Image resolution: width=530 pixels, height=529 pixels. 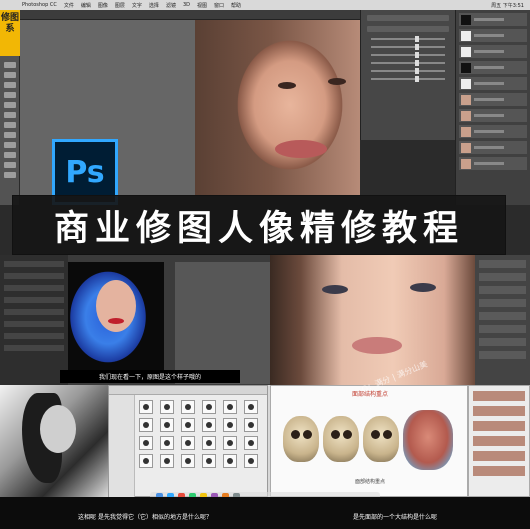 I want to click on course-banner: 商业修图人像精修教程, so click(x=259, y=225).